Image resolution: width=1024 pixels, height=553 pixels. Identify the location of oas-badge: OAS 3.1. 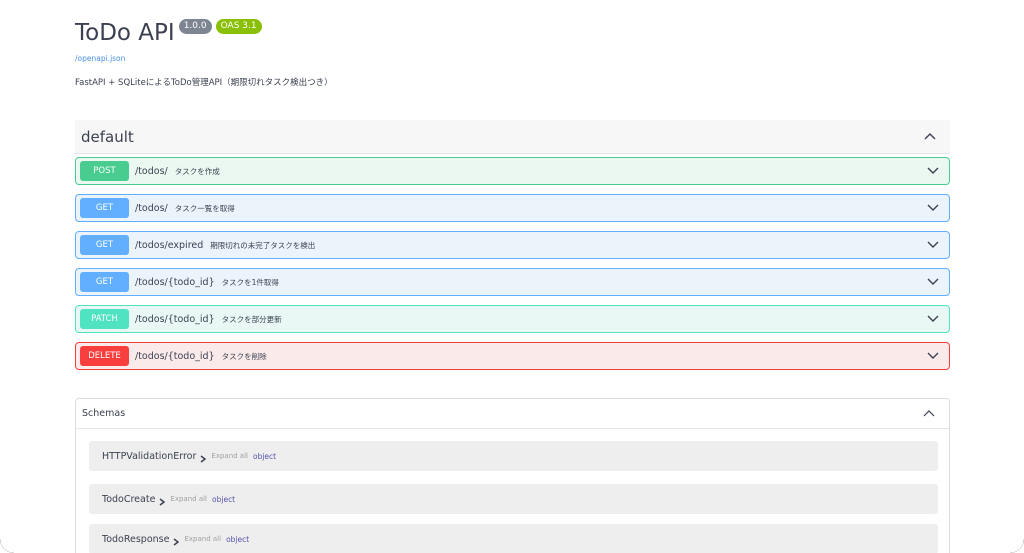
(238, 26).